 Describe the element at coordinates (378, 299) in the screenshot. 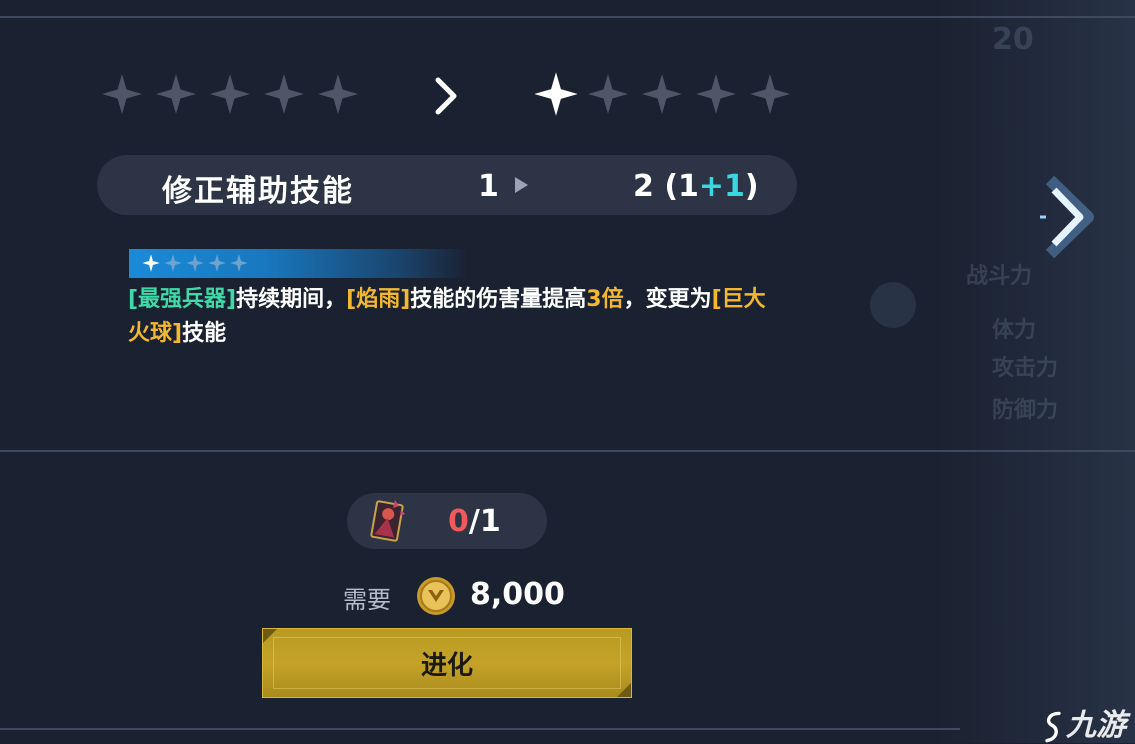

I see `skill-keyword: [焰雨]` at that location.